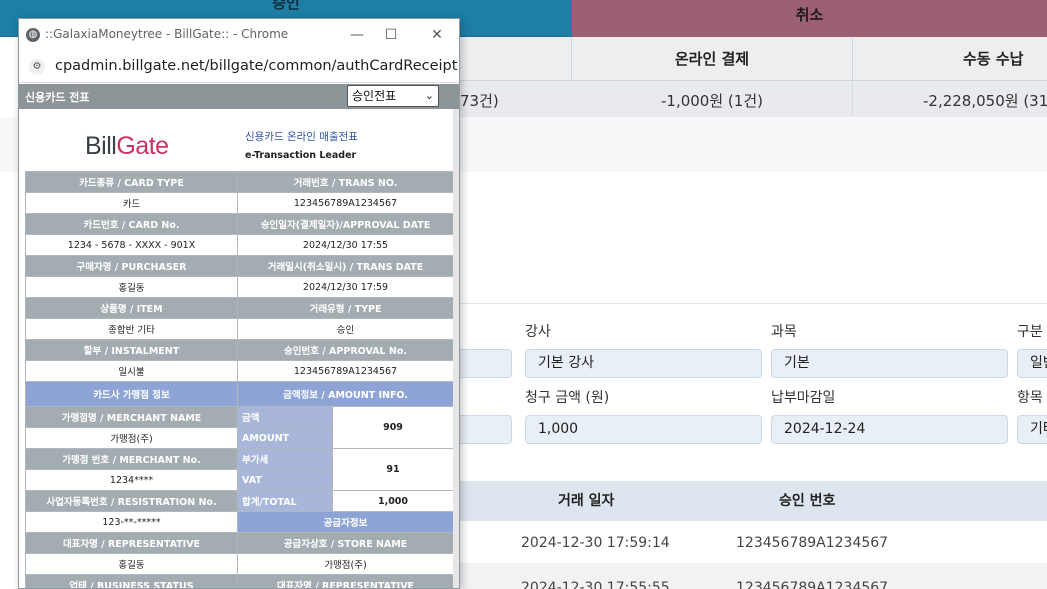 This screenshot has height=589, width=1047. I want to click on receipt-type-select: 승인전표 ⌄, so click(393, 96).